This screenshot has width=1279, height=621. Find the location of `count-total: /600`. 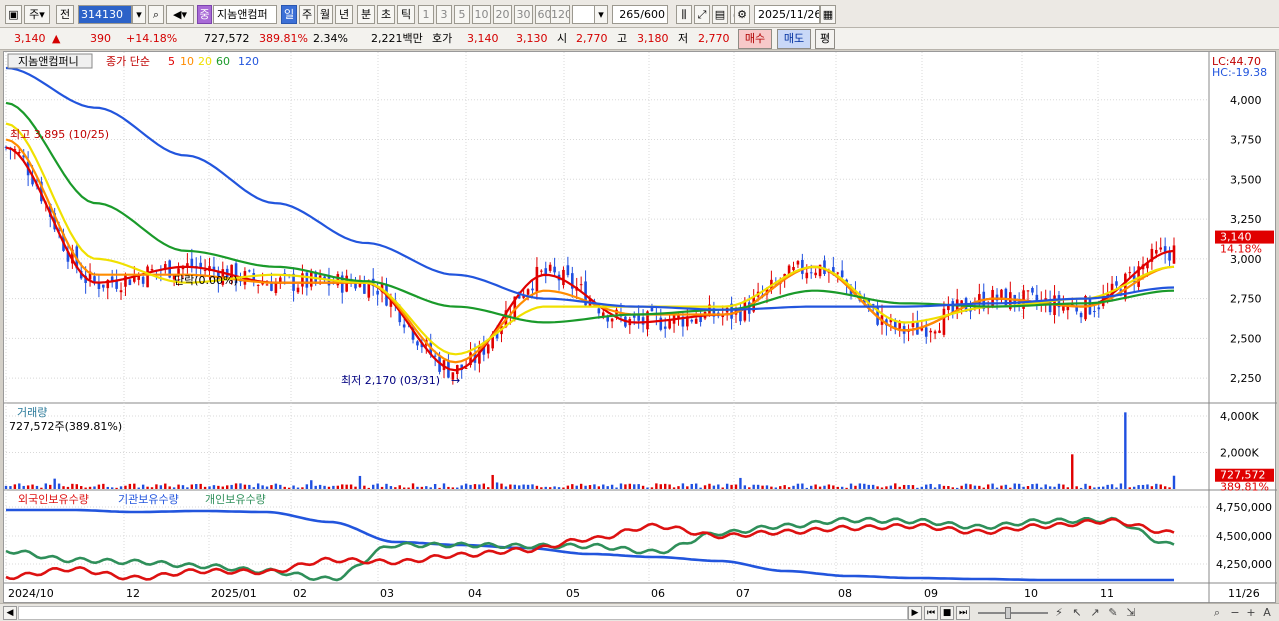

count-total: /600 is located at coordinates (652, 14).